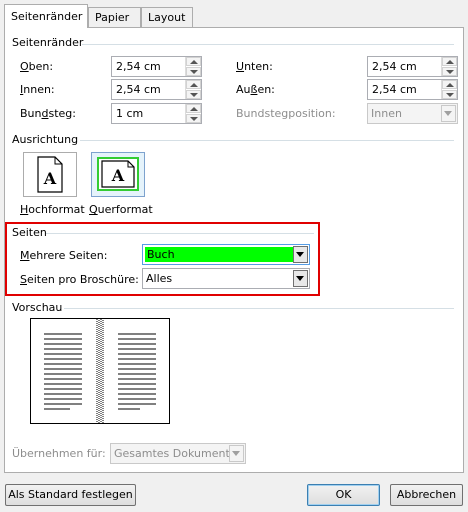 Image resolution: width=468 pixels, height=512 pixels. What do you see at coordinates (159, 278) in the screenshot?
I see `per-booklet-value: Alles` at bounding box center [159, 278].